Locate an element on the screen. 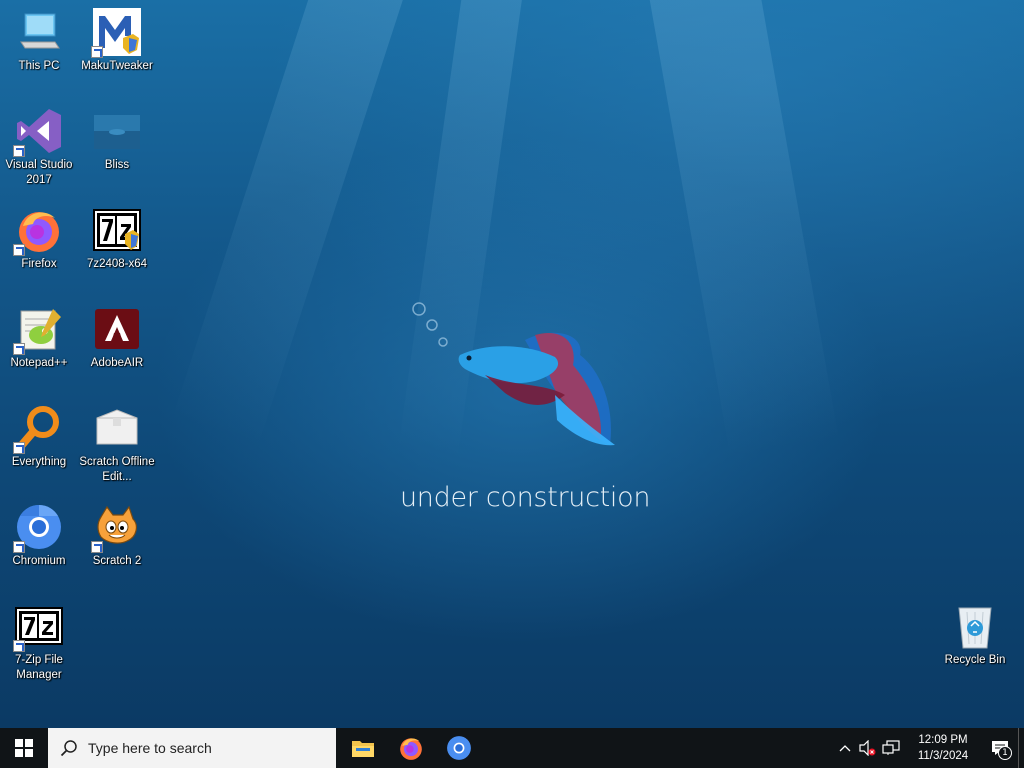 This screenshot has height=768, width=1024. wallpaper-text: under construction is located at coordinates (525, 497).